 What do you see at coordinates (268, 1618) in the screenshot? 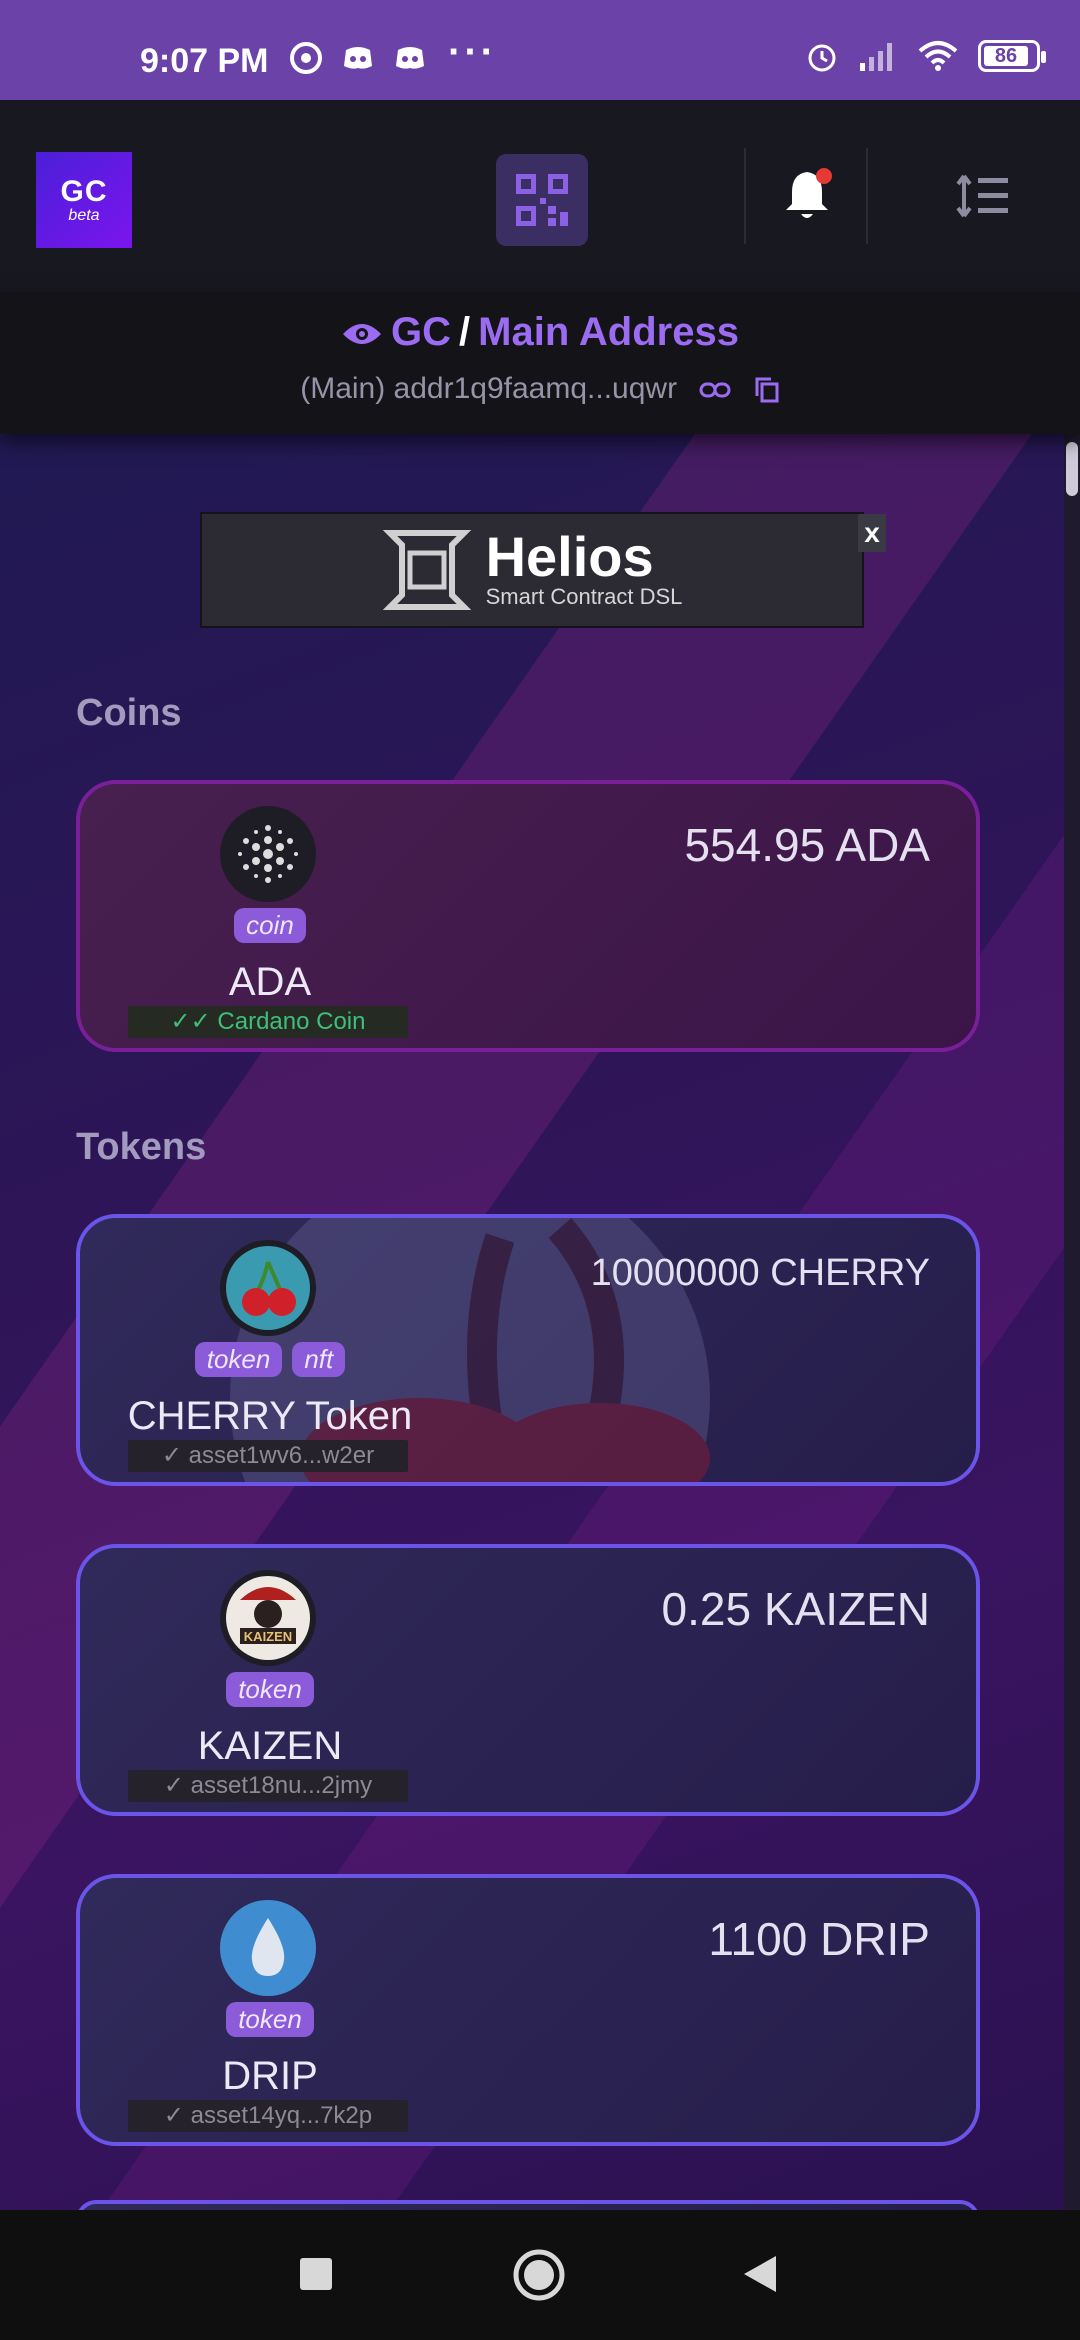
I see `kaizen-token-icon: KAIZEN` at bounding box center [268, 1618].